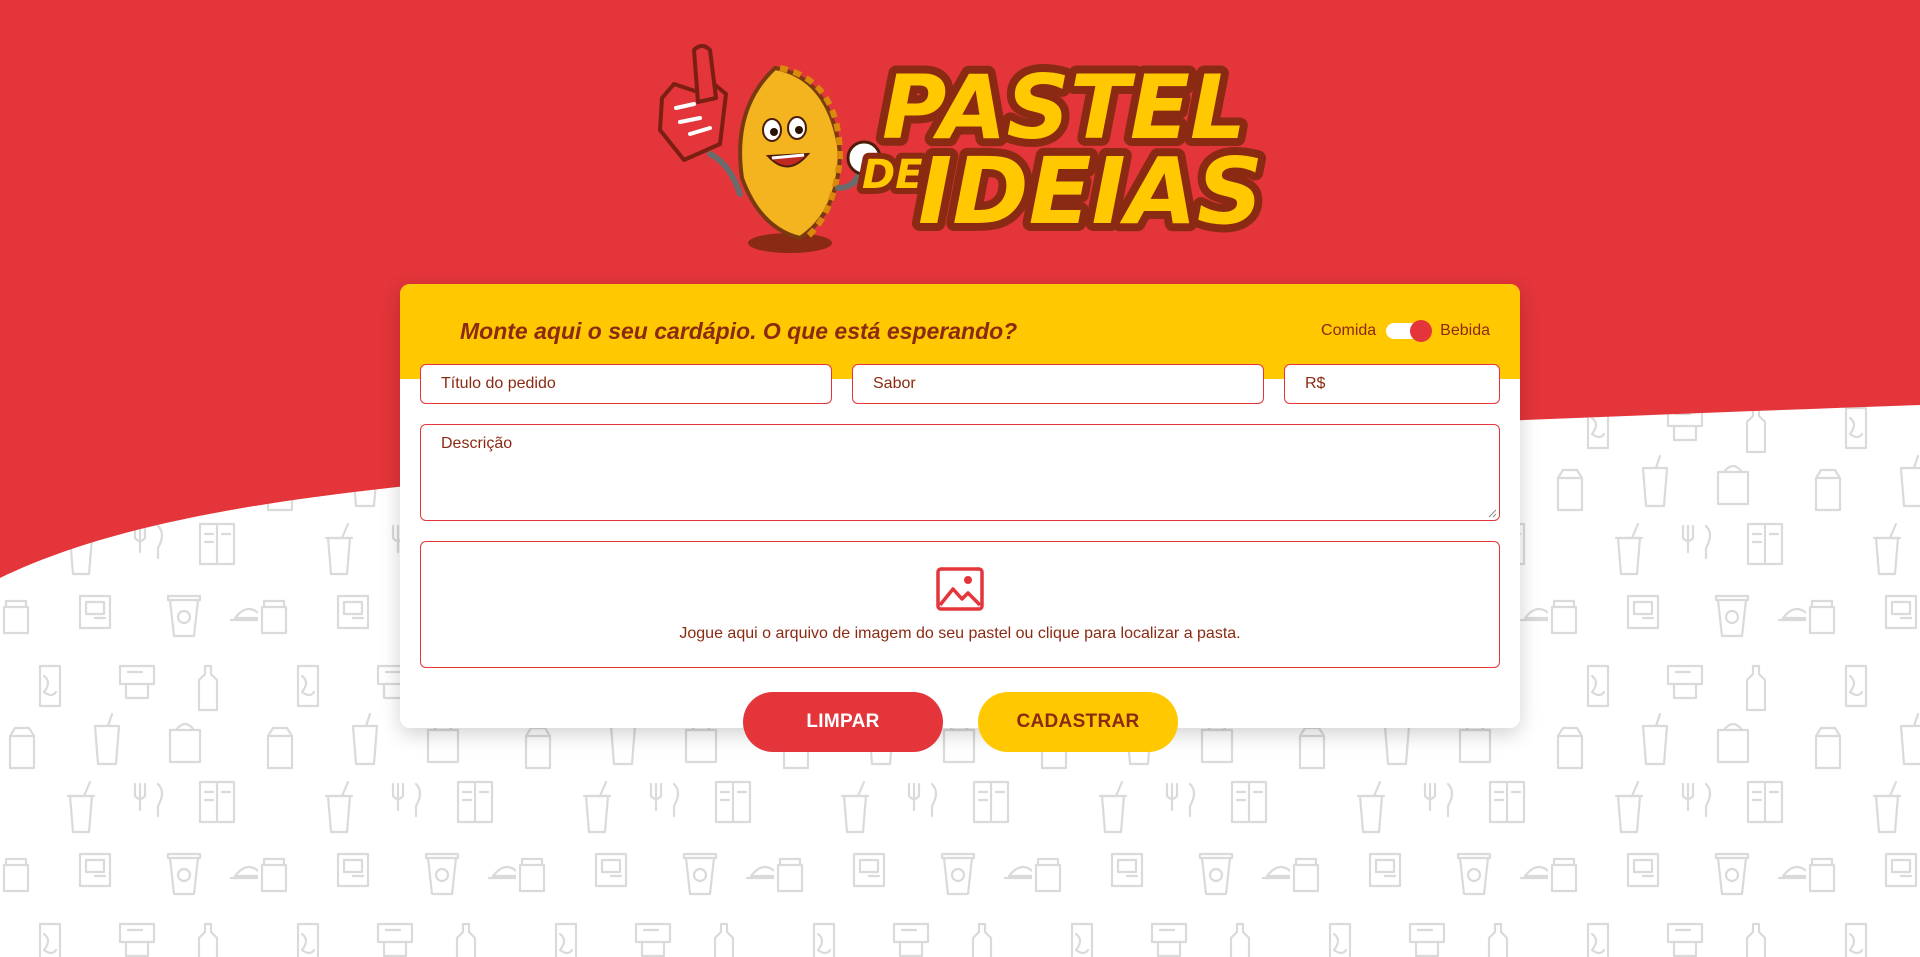  What do you see at coordinates (700, 120) in the screenshot?
I see `foam-finger-icon` at bounding box center [700, 120].